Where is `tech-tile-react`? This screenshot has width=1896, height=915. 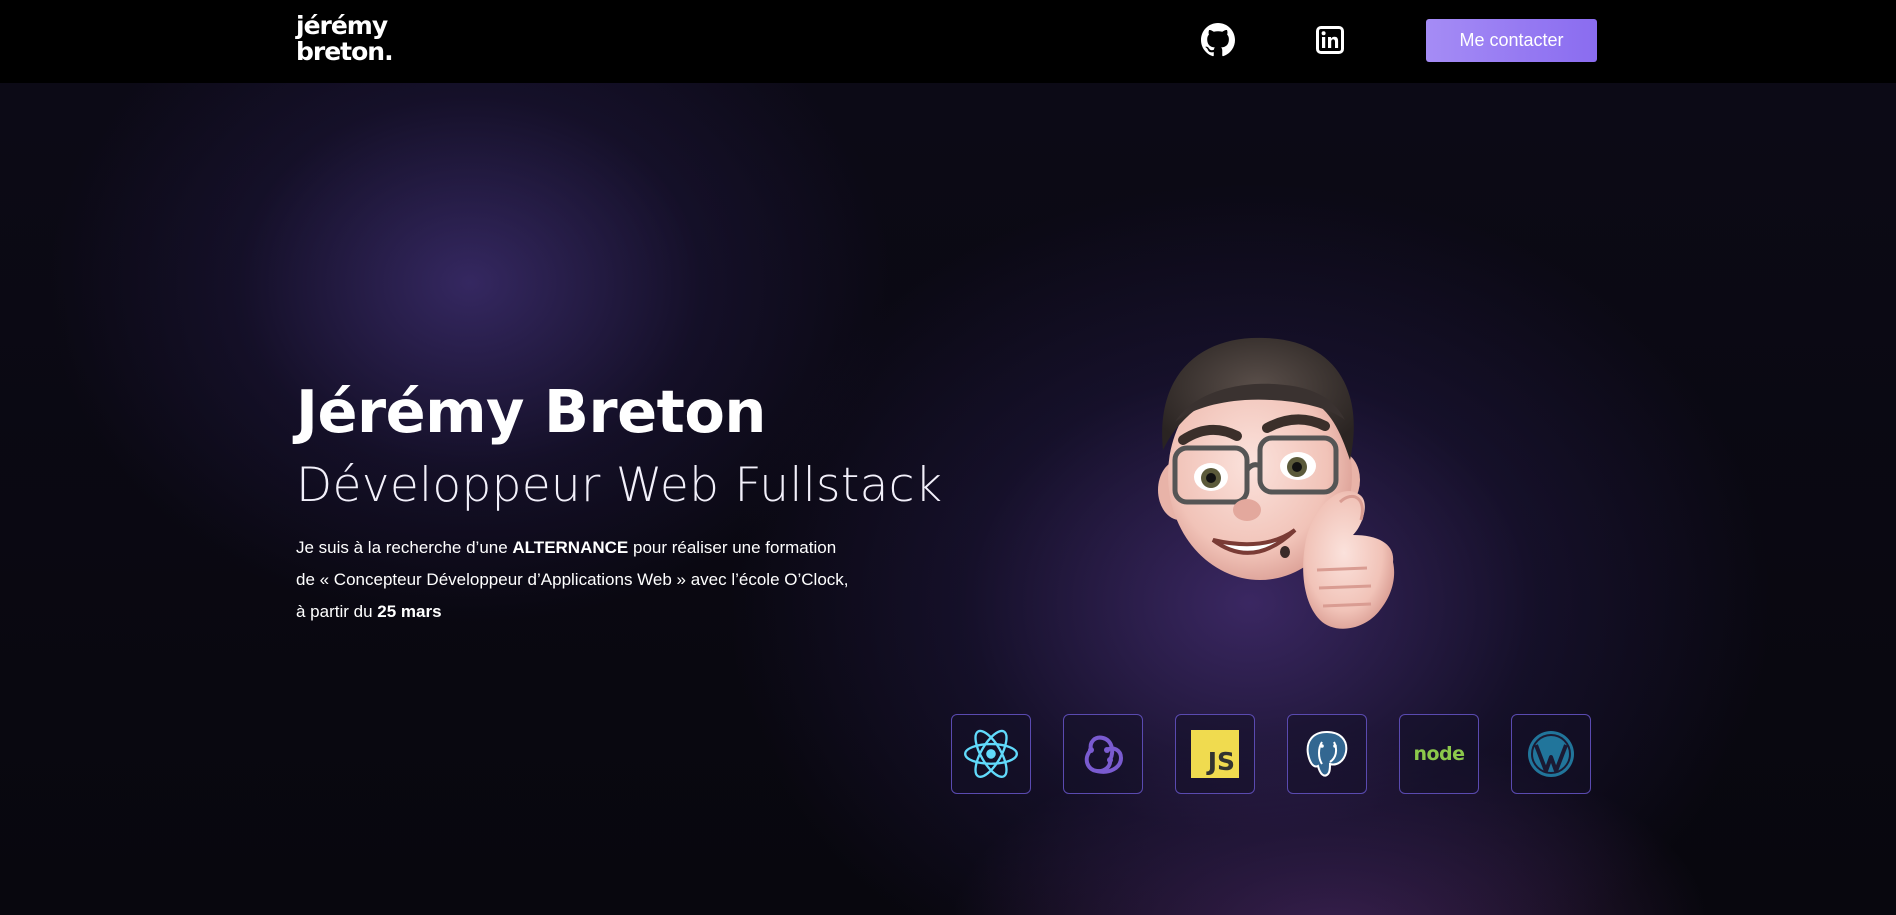 tech-tile-react is located at coordinates (991, 754).